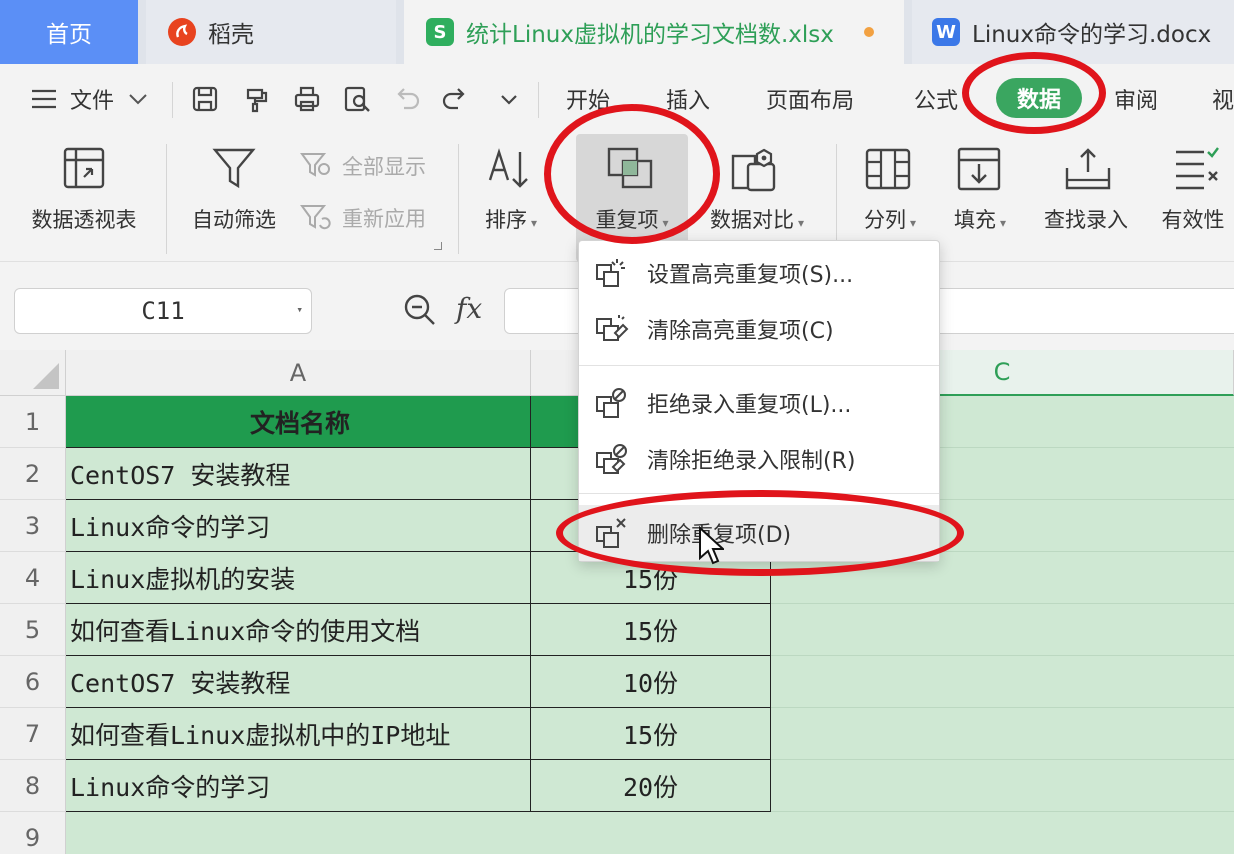  Describe the element at coordinates (33, 422) in the screenshot. I see `row-header: 1` at that location.